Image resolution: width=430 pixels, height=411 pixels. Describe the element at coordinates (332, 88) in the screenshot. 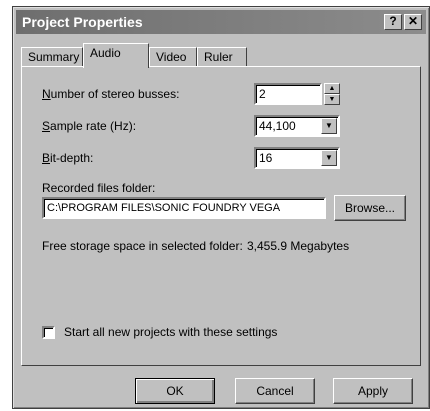

I see `spin-up-icon: ▲` at that location.